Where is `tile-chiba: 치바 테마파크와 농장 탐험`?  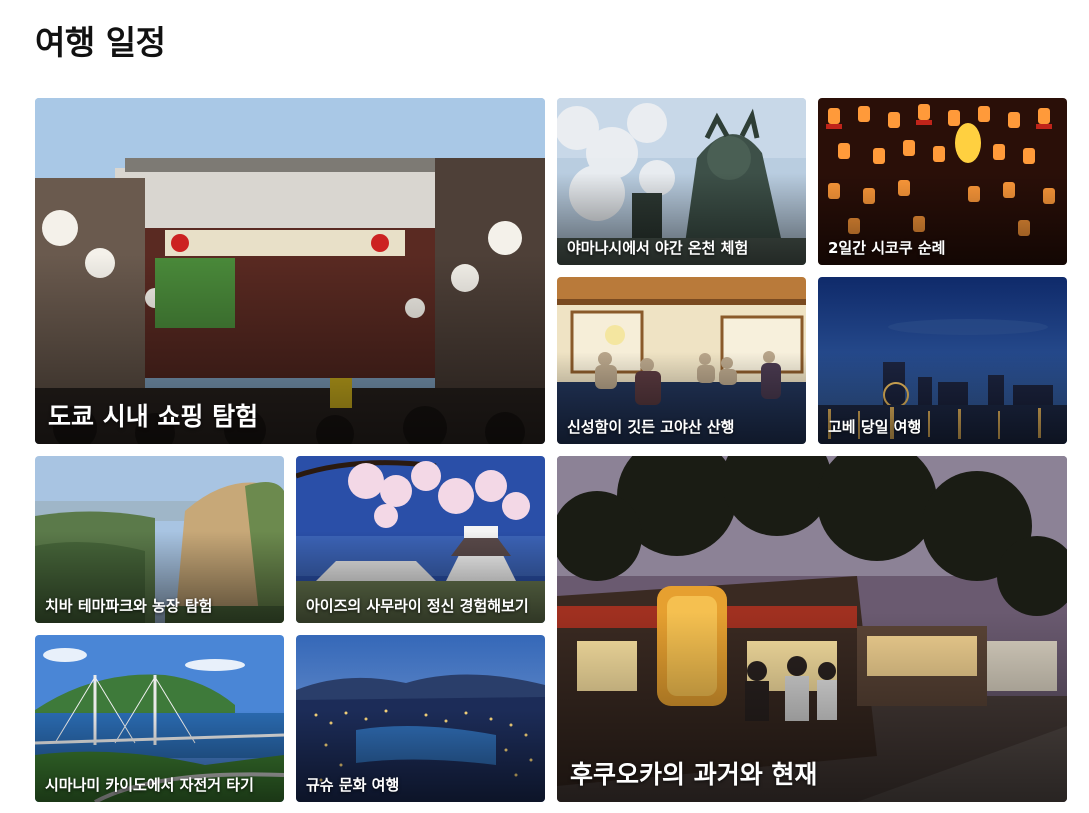
tile-chiba: 치바 테마파크와 농장 탐험 is located at coordinates (159, 539).